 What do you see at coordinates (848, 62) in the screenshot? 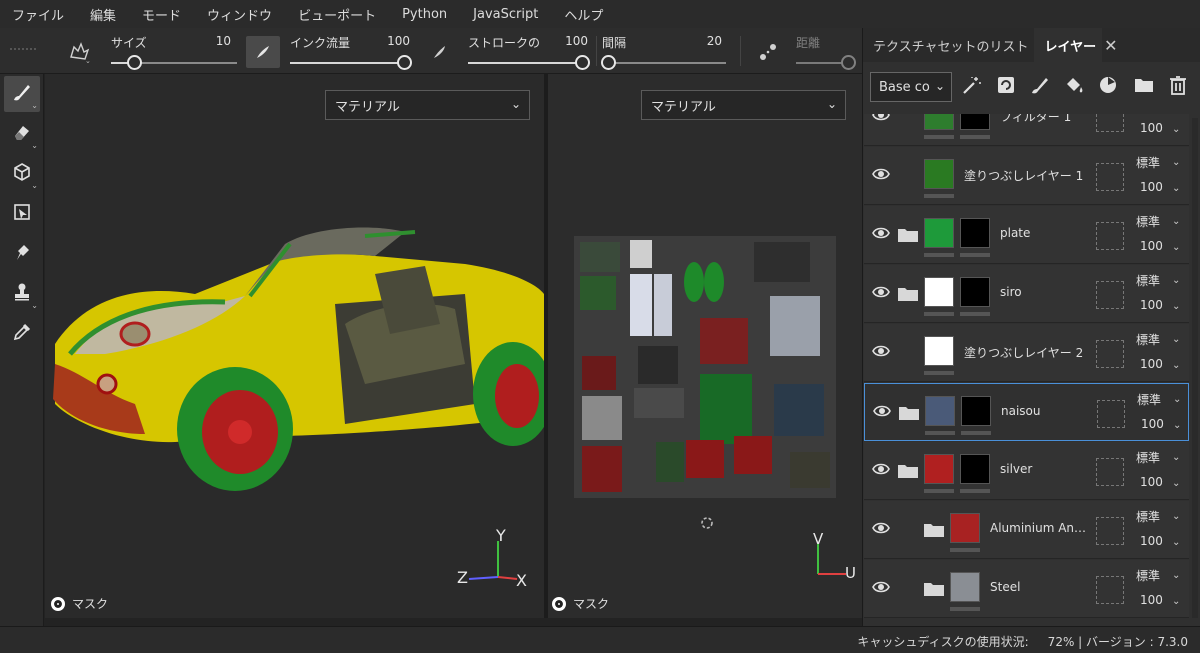
I see `distance-knob` at bounding box center [848, 62].